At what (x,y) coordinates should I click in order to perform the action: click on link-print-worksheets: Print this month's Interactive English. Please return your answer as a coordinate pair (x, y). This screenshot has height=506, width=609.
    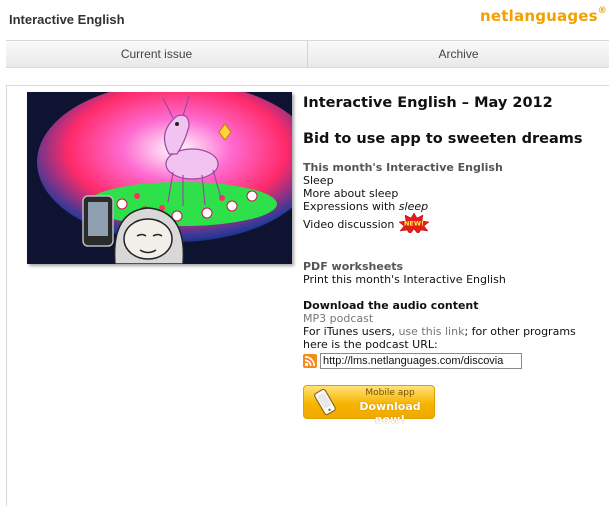
    Looking at the image, I should click on (453, 279).